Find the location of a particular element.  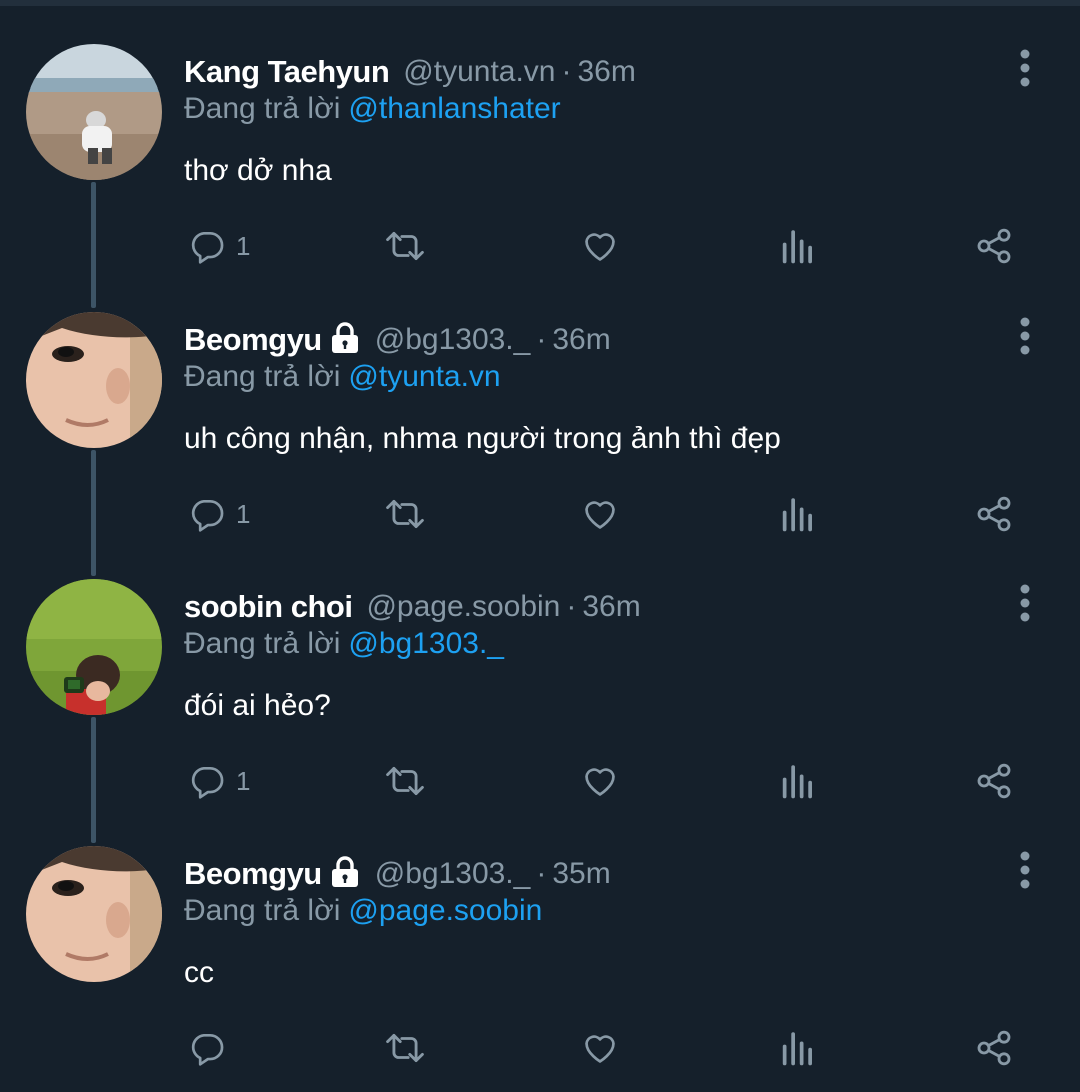

avatar-beach-photo is located at coordinates (94, 112).